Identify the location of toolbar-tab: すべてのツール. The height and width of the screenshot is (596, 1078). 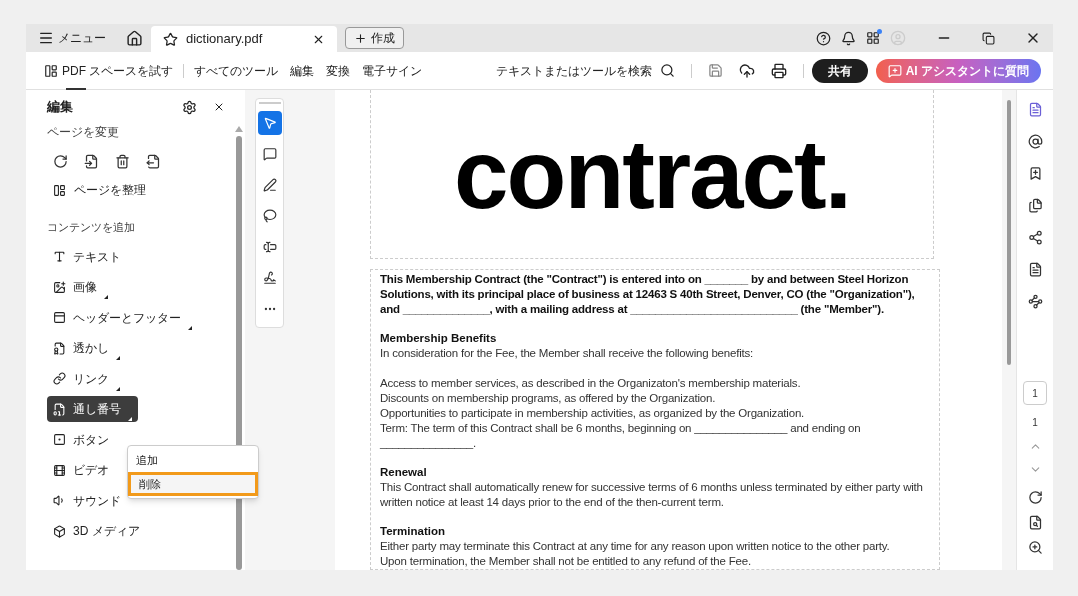
(236, 70).